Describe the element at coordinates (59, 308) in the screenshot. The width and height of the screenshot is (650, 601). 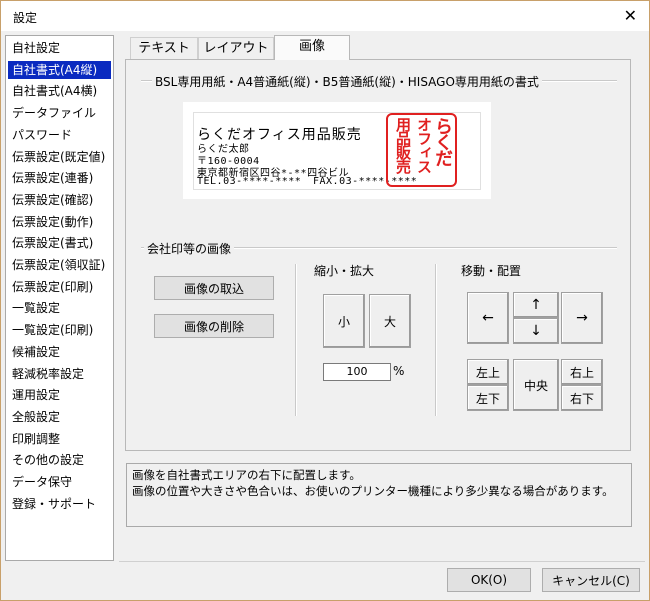
I see `sidebar-item: 一覧設定` at that location.